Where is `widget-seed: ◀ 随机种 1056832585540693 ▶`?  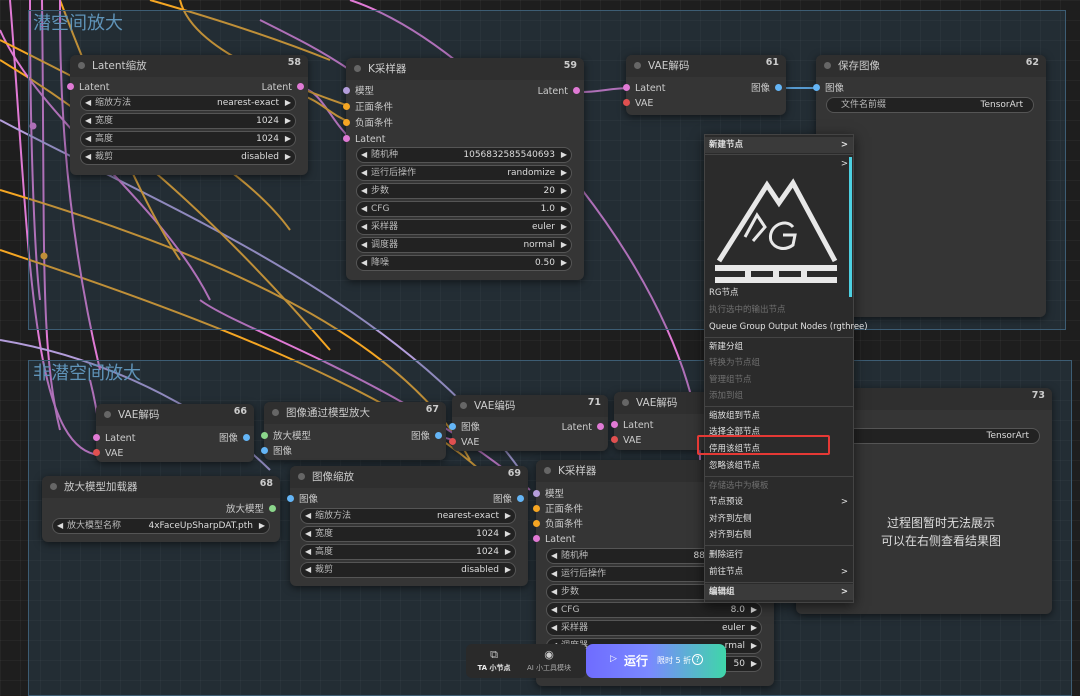 widget-seed: ◀ 随机种 1056832585540693 ▶ is located at coordinates (464, 155).